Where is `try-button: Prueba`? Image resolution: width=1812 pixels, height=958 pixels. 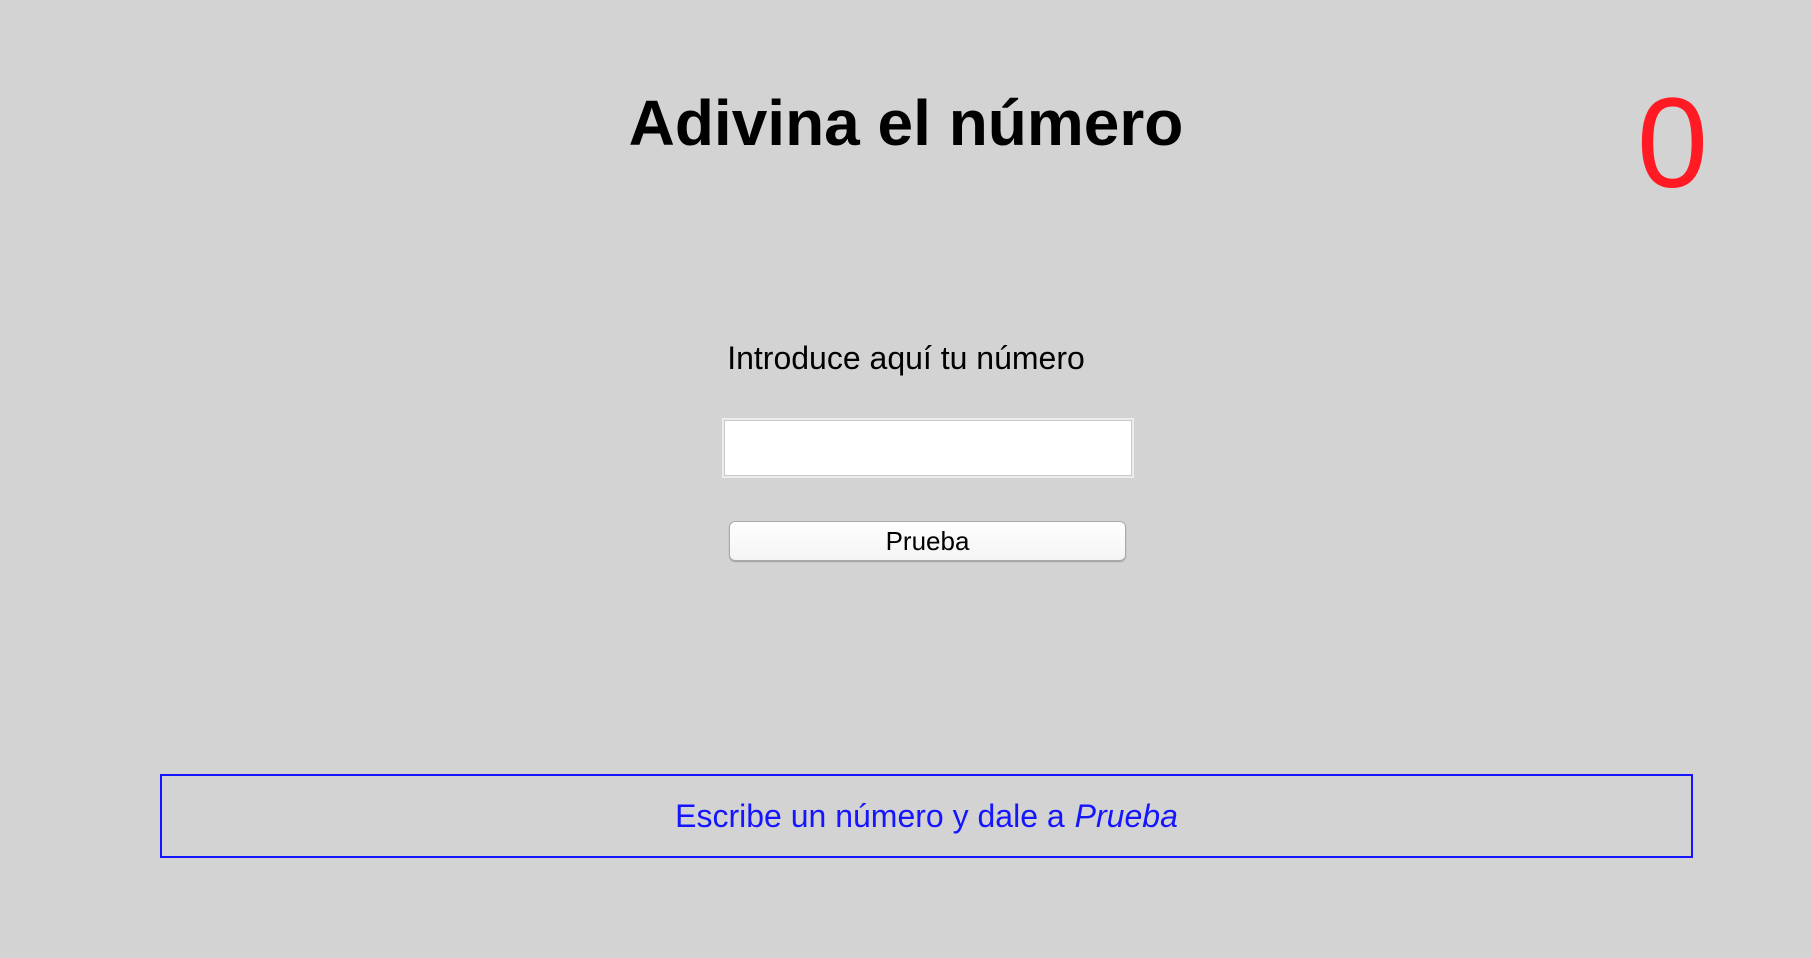
try-button: Prueba is located at coordinates (927, 541).